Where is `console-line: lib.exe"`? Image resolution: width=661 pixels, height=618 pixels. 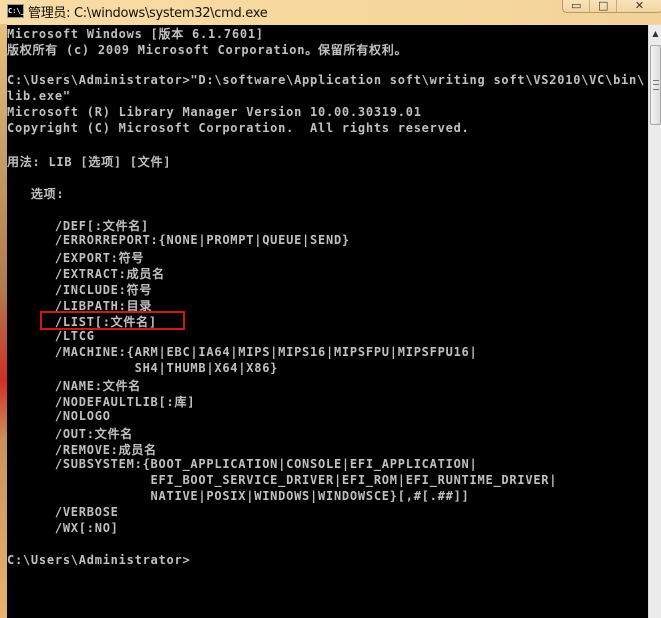
console-line: lib.exe" is located at coordinates (39, 96).